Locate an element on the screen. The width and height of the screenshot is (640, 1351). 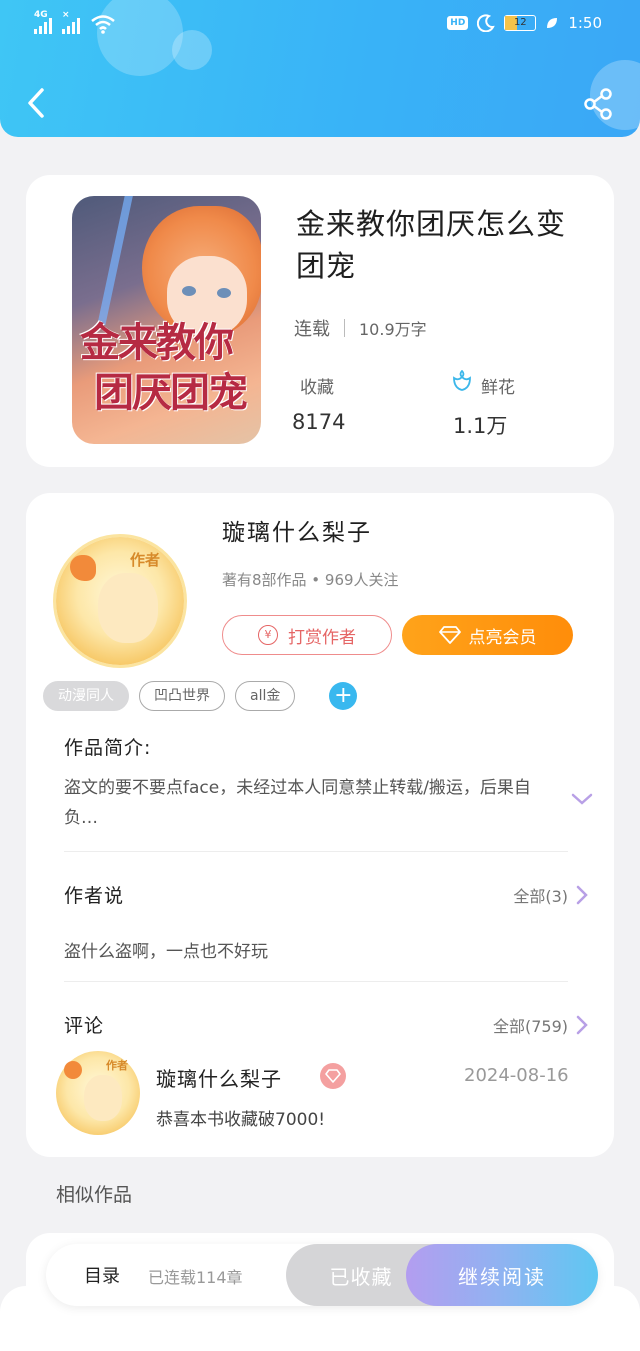
comment-text: 恭喜本书收藏破7000! is located at coordinates (240, 1117).